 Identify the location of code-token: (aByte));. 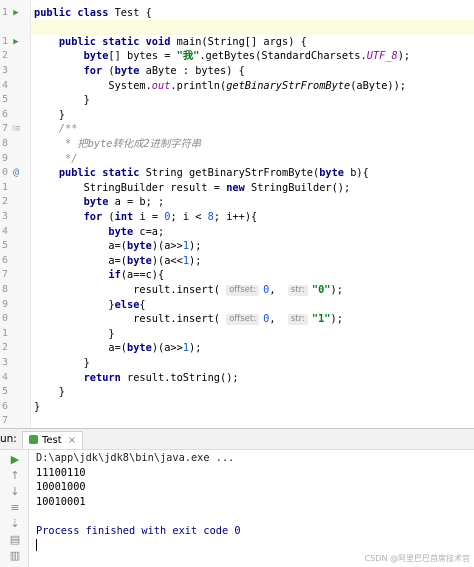
(378, 85).